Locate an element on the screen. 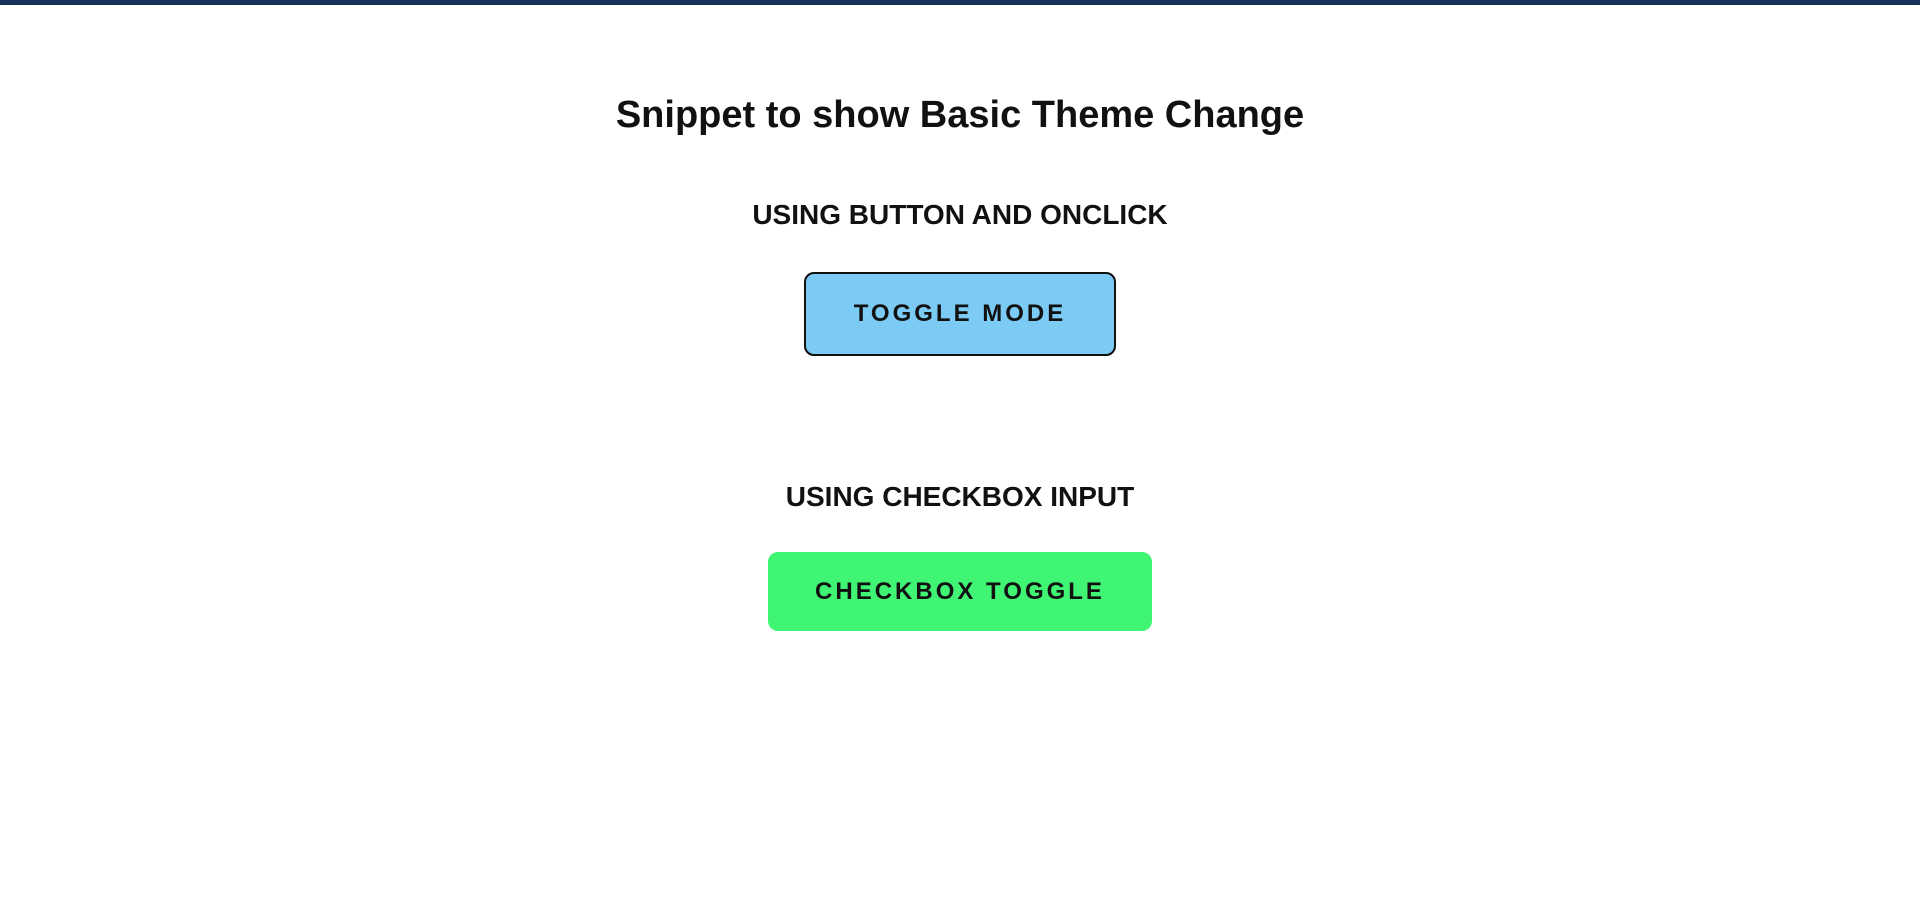 Image resolution: width=1920 pixels, height=901 pixels. checkbox-section-heading: USING CHECKBOX INPUT is located at coordinates (960, 496).